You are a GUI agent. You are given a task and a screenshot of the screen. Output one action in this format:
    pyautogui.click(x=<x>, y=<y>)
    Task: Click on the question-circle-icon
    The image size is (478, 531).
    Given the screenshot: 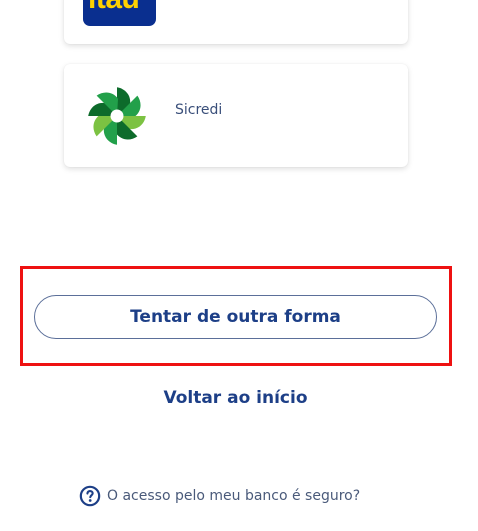 What is the action you would take?
    pyautogui.click(x=90, y=496)
    